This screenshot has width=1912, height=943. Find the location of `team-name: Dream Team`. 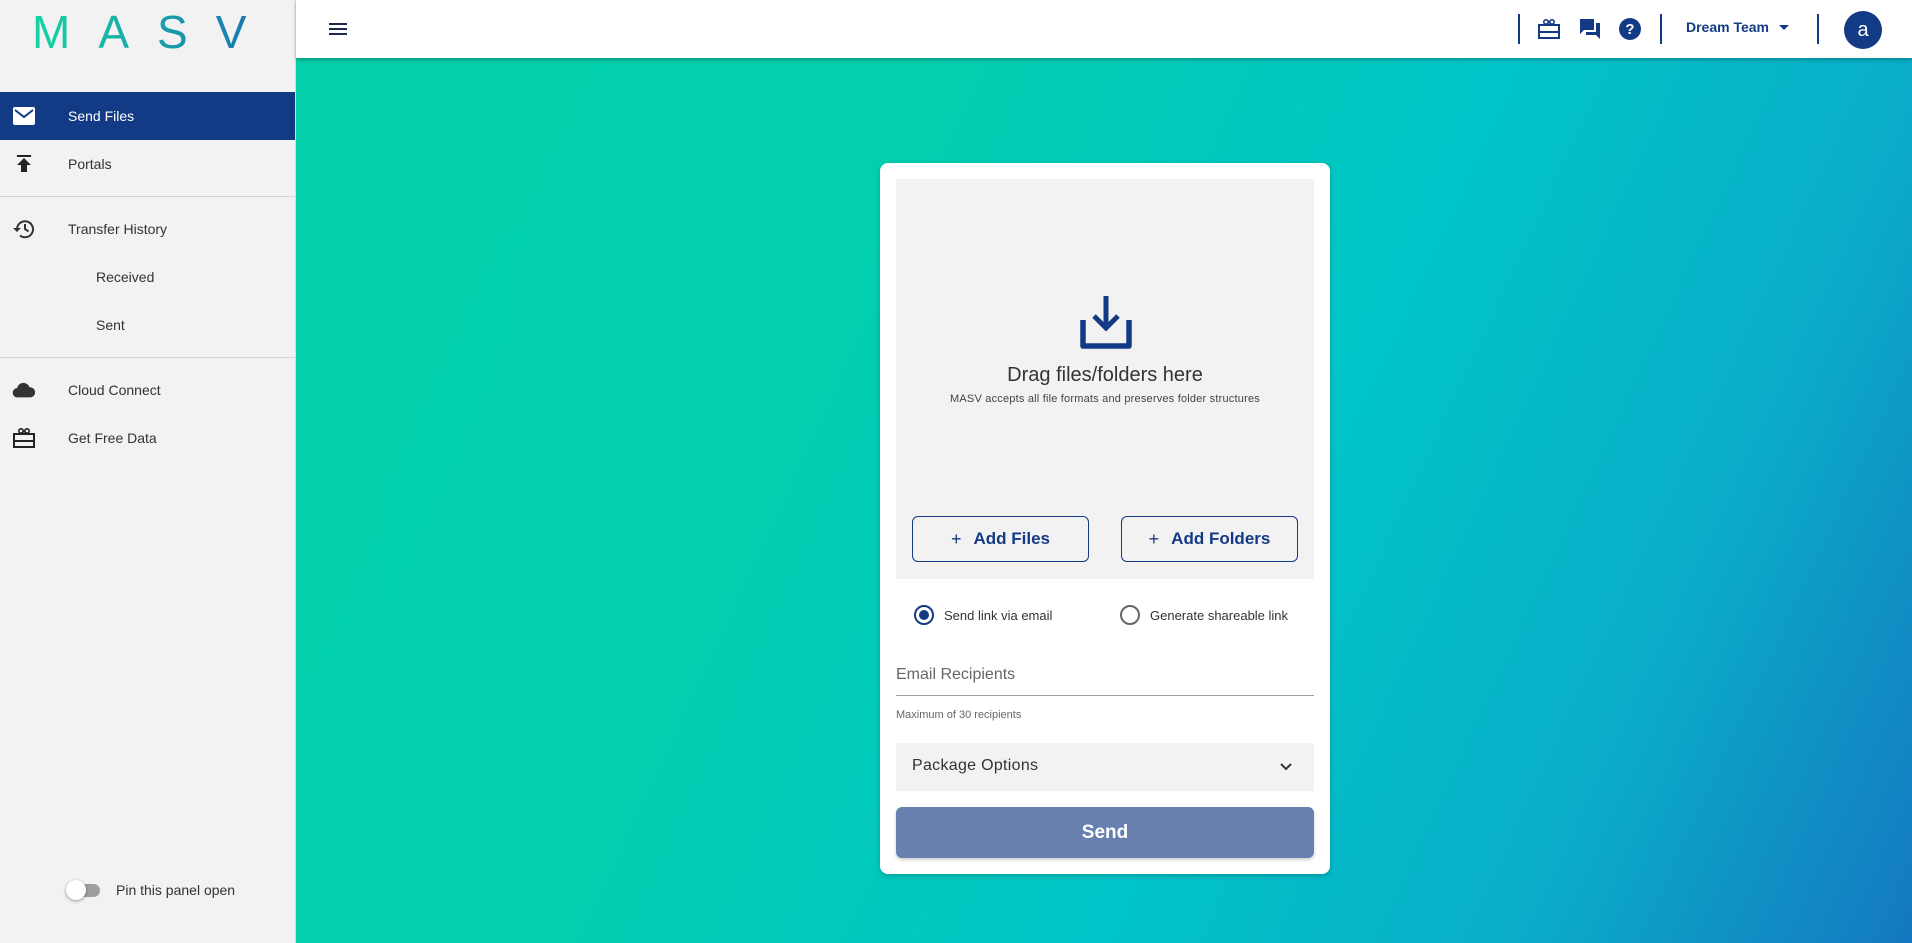

team-name: Dream Team is located at coordinates (1728, 27).